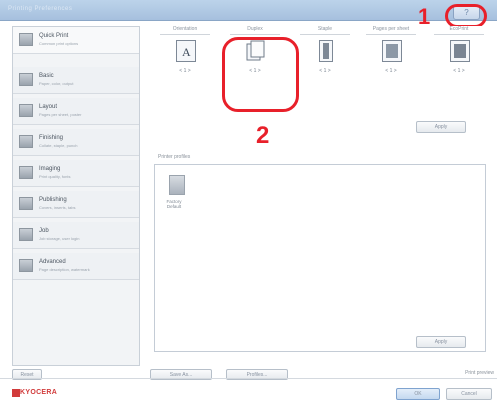  I want to click on sidebar-item-job: Job Job storage, user login, so click(76, 235).